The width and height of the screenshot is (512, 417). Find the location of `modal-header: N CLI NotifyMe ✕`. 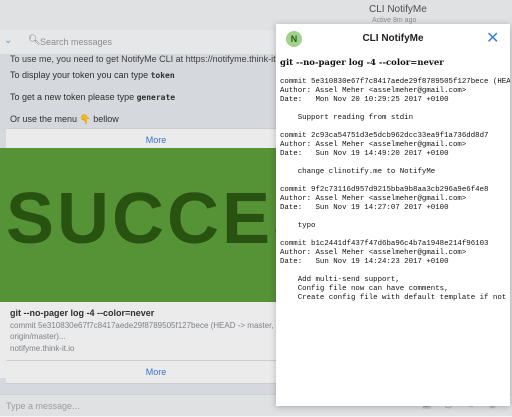

modal-header: N CLI NotifyMe ✕ is located at coordinates (393, 39).